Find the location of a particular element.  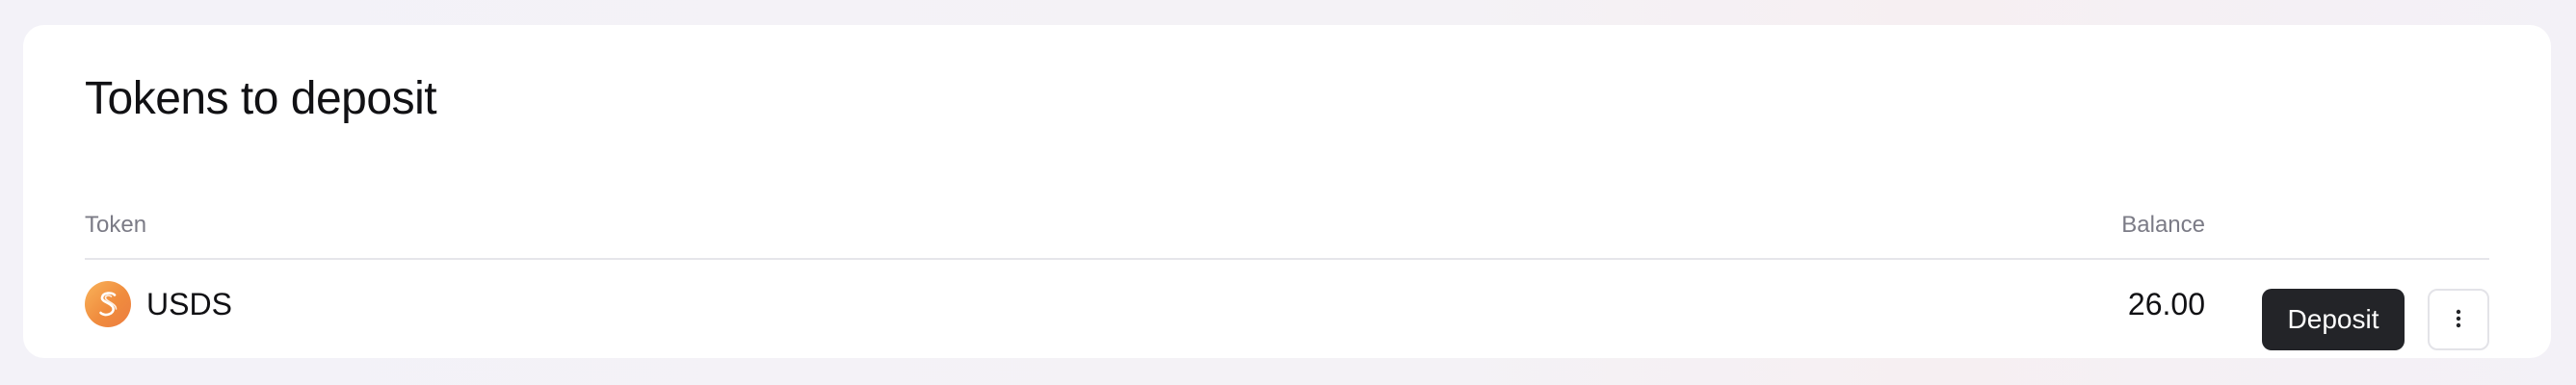

column-header-token: Token is located at coordinates (116, 225).